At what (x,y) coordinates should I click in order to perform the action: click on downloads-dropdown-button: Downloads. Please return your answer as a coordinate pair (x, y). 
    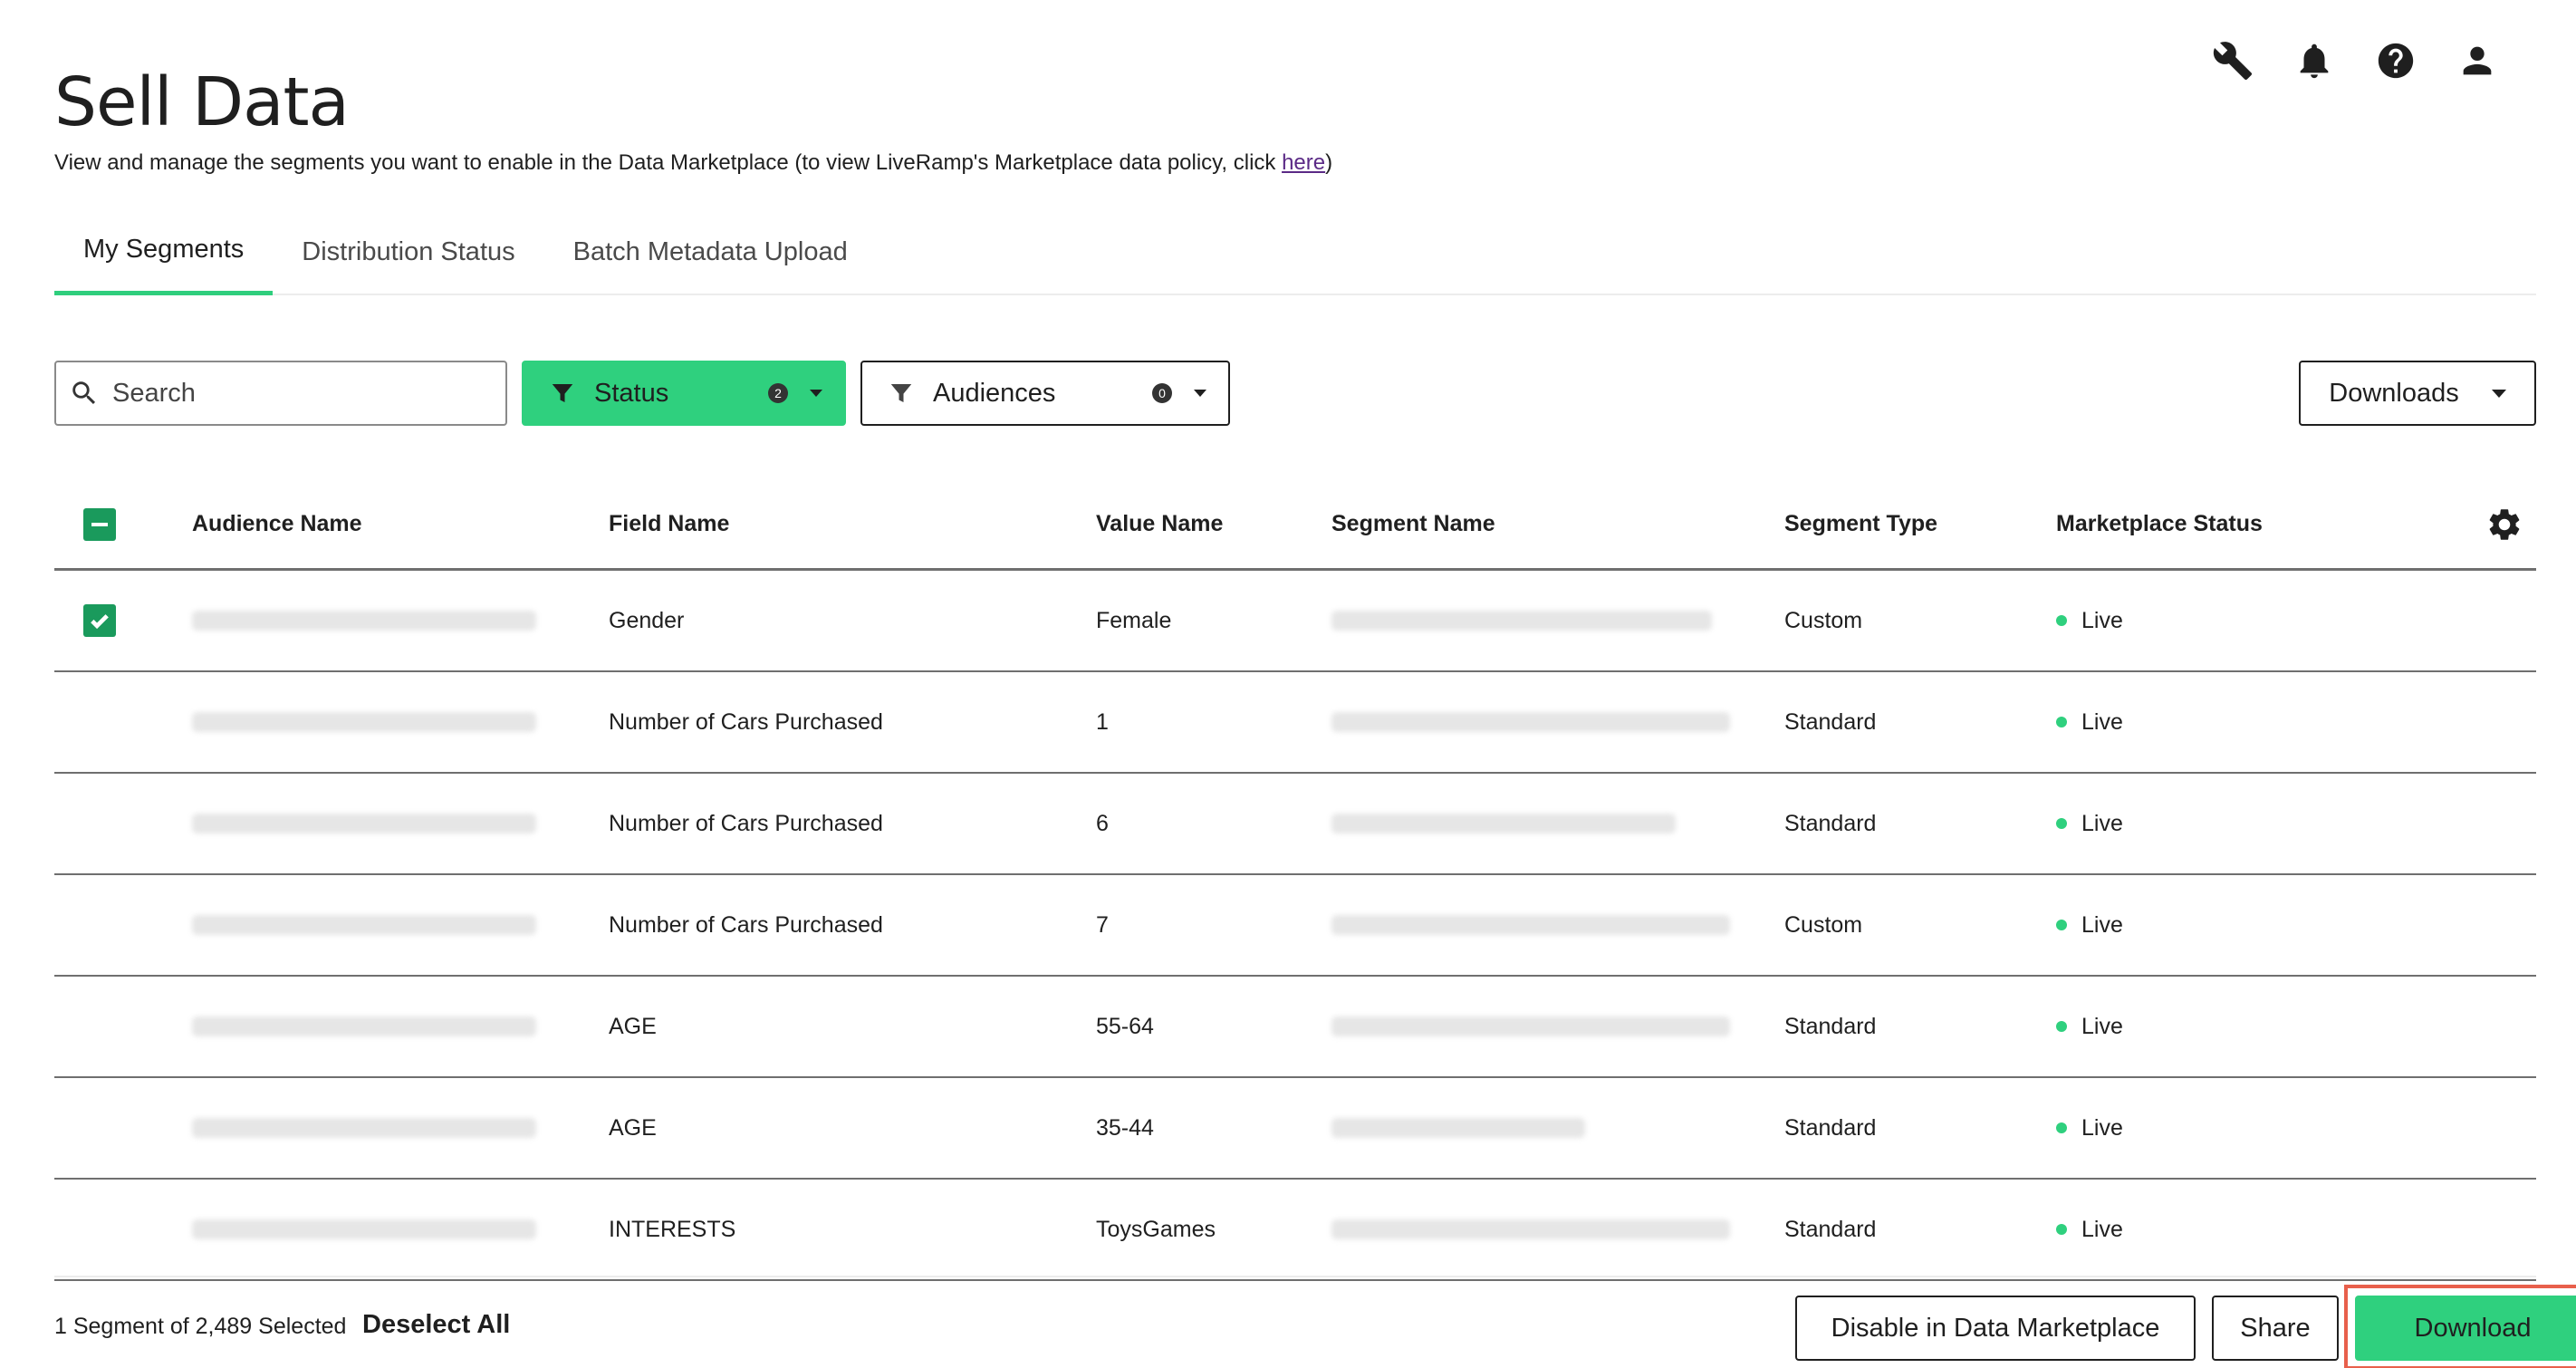
    Looking at the image, I should click on (2417, 394).